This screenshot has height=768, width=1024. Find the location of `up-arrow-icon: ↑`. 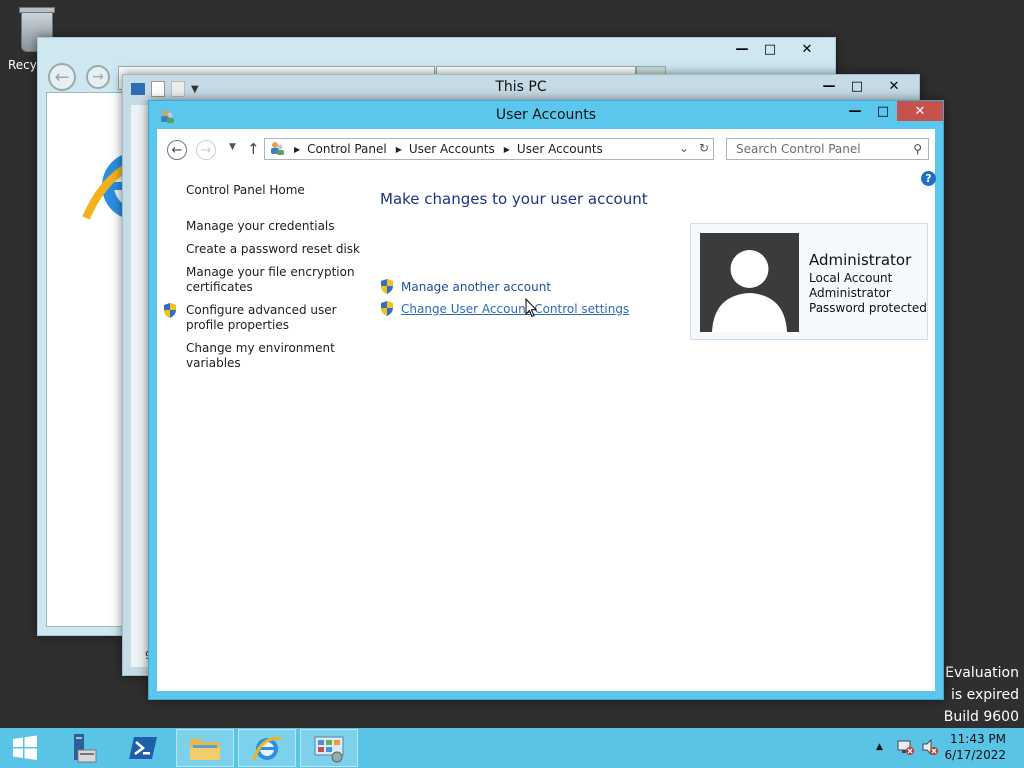

up-arrow-icon: ↑ is located at coordinates (253, 149).